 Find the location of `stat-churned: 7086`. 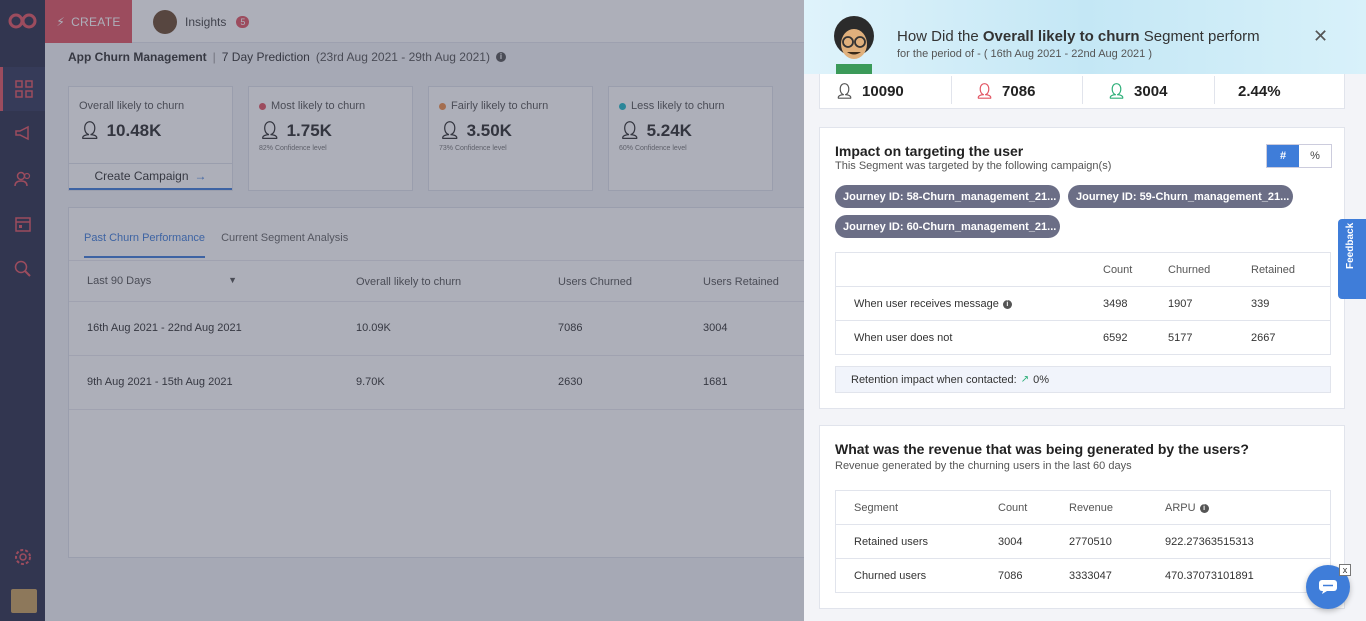

stat-churned: 7086 is located at coordinates (1019, 91).